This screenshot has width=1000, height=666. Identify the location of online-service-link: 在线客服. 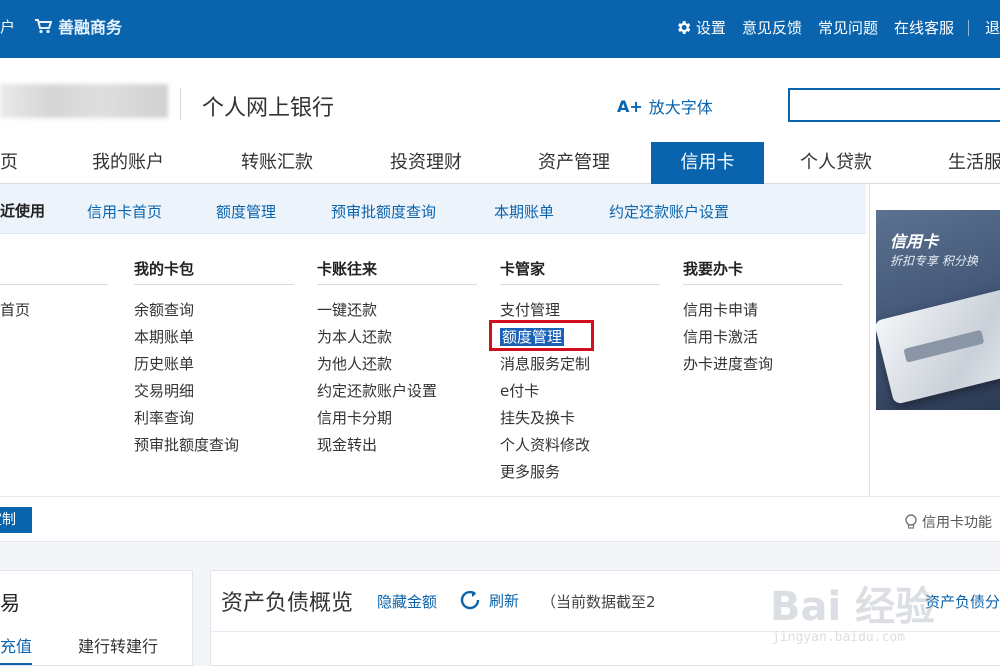
(924, 27).